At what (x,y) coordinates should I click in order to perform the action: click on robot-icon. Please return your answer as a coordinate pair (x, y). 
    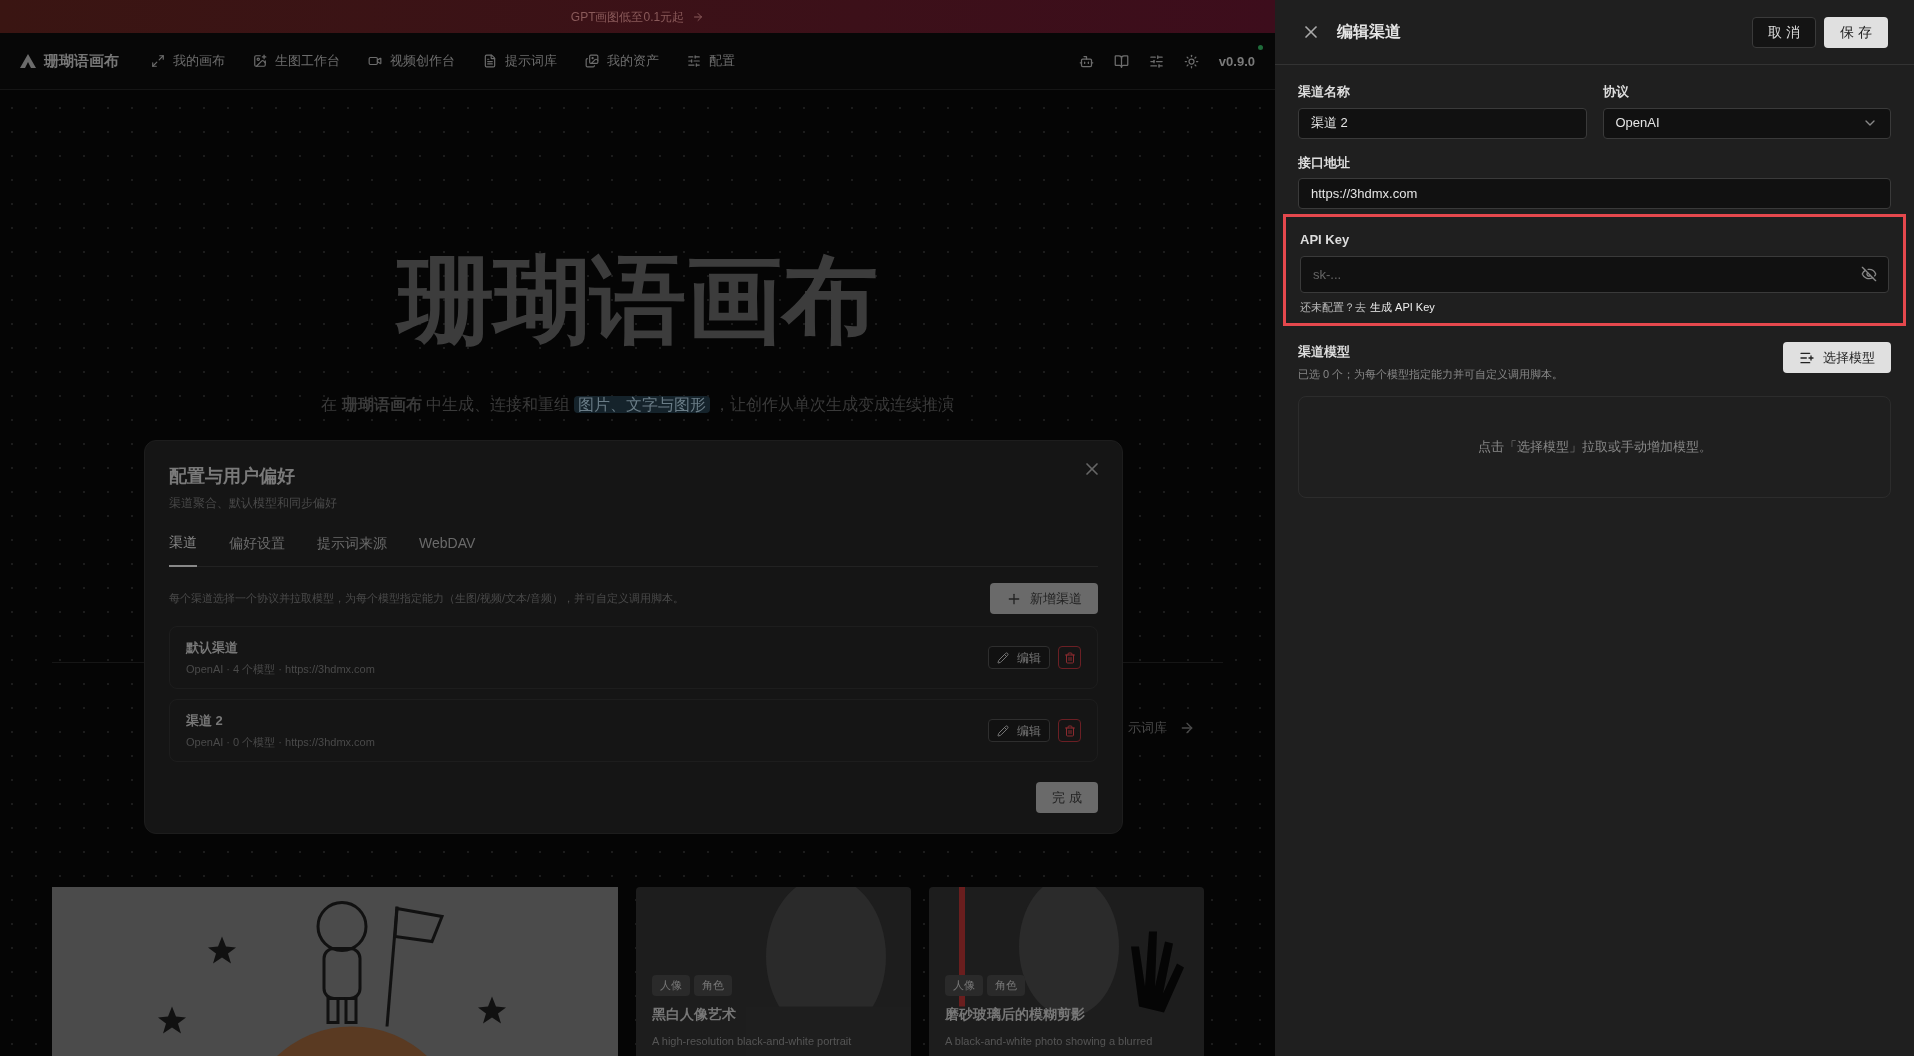
    Looking at the image, I should click on (1086, 61).